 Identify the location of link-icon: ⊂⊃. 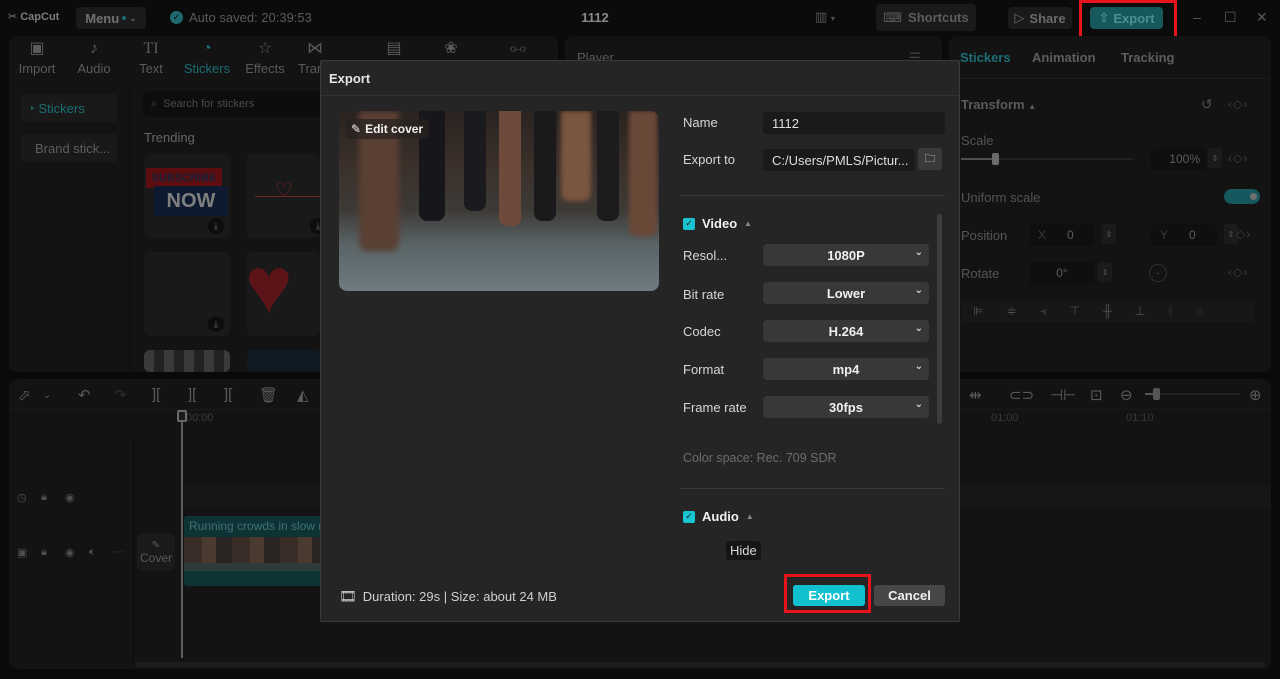
(1021, 395).